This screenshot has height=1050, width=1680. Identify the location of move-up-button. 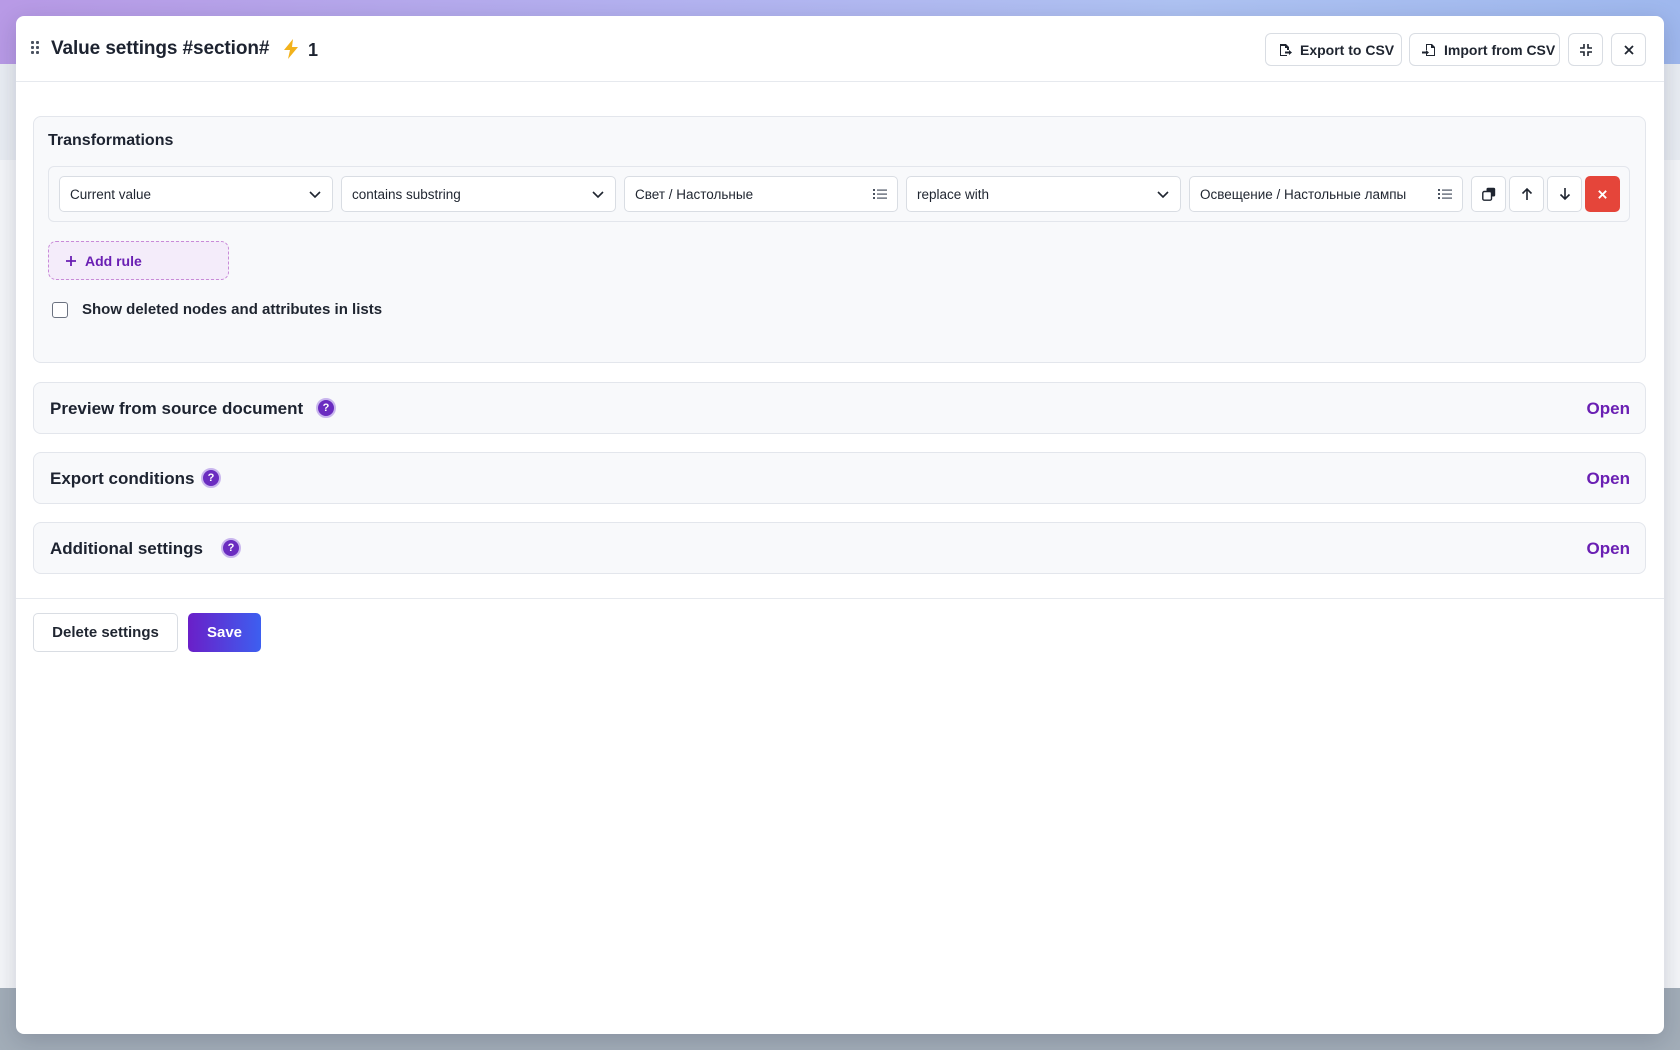
(1526, 194).